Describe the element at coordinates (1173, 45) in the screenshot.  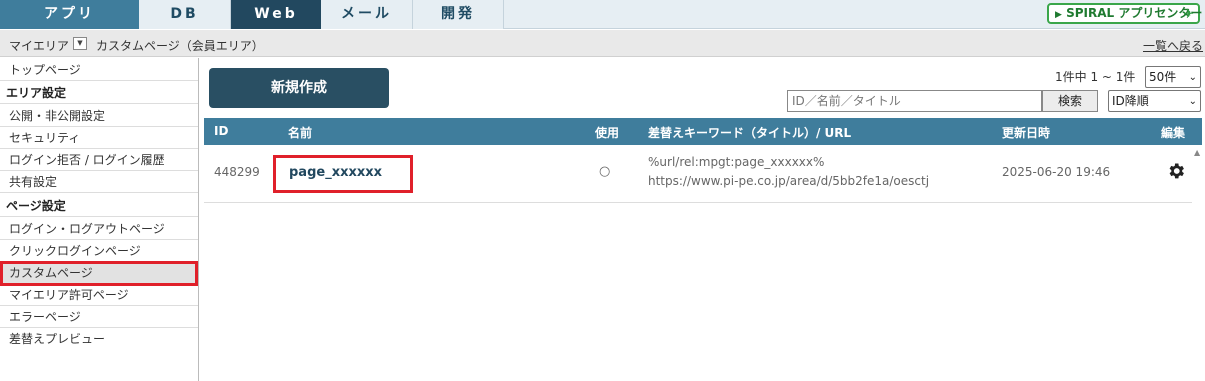
I see `back-to-list-link: 一覧へ戻る` at that location.